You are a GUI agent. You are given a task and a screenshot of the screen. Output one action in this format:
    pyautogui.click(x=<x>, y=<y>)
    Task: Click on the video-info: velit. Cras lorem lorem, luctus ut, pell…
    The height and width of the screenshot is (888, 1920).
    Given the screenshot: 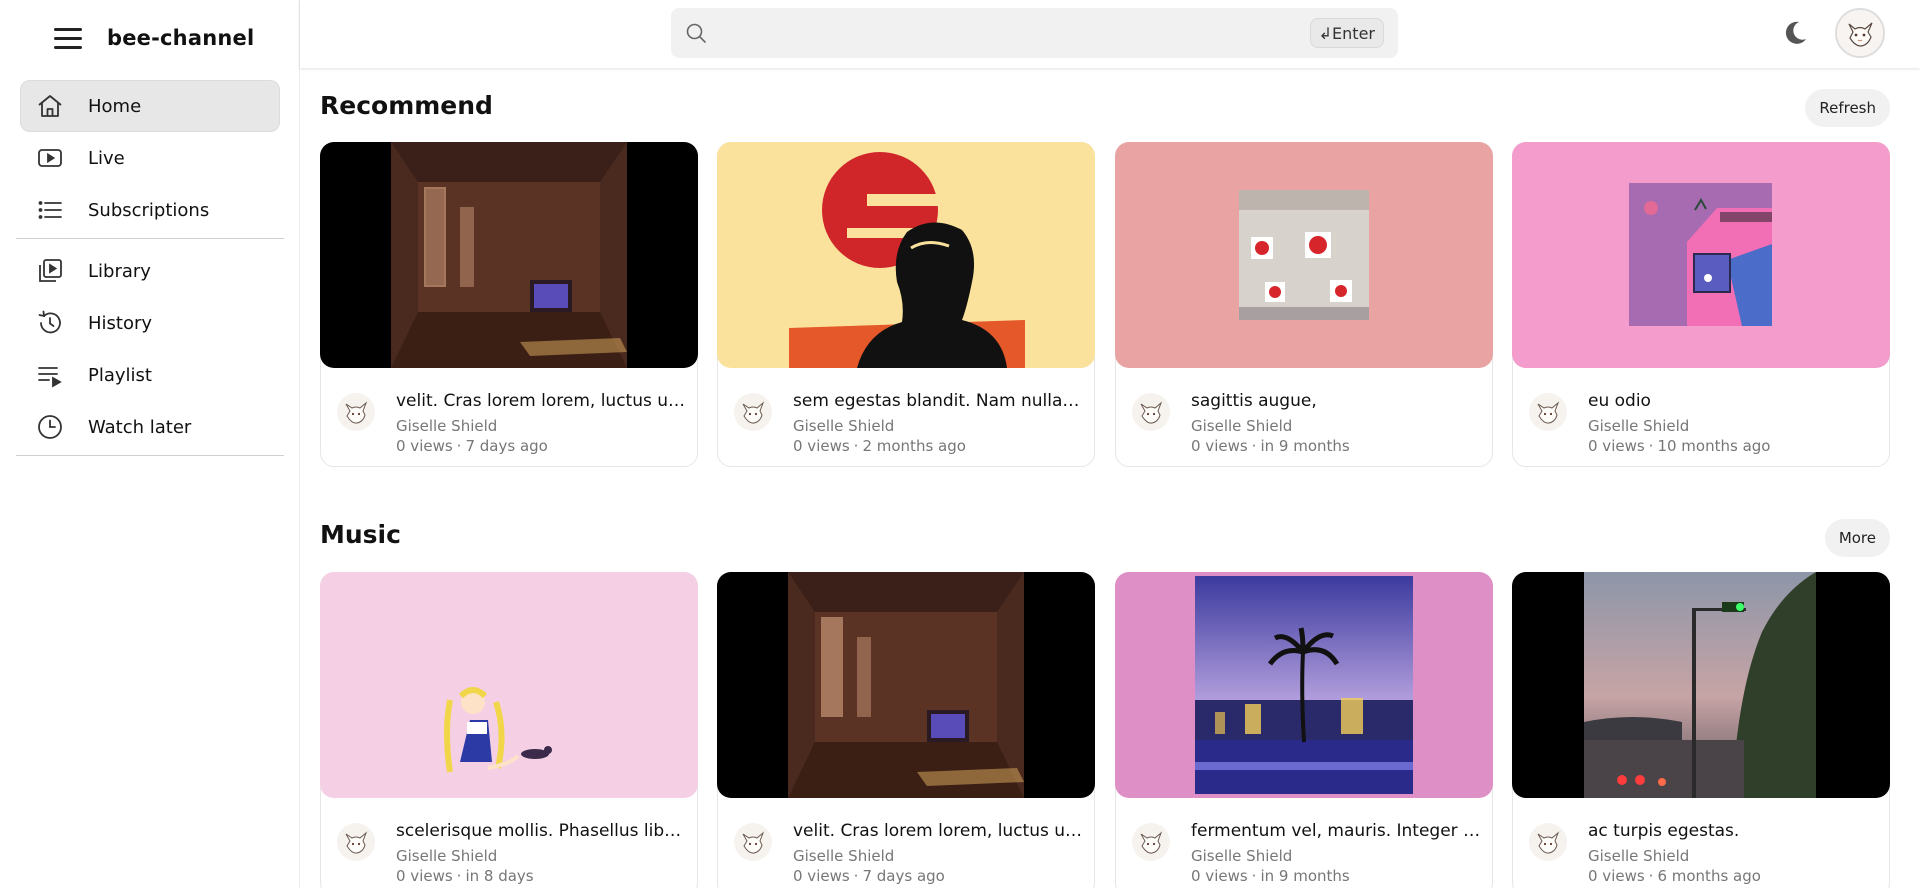 What is the action you would take?
    pyautogui.click(x=907, y=843)
    